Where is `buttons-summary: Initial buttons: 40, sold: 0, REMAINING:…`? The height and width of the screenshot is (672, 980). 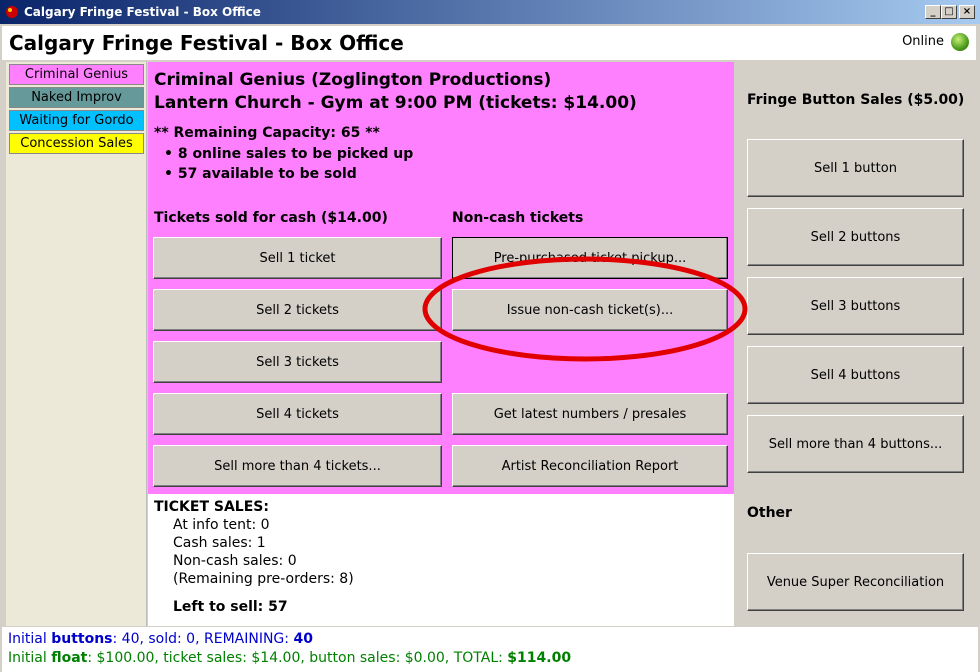
buttons-summary: Initial buttons: 40, sold: 0, REMAINING:… is located at coordinates (160, 639).